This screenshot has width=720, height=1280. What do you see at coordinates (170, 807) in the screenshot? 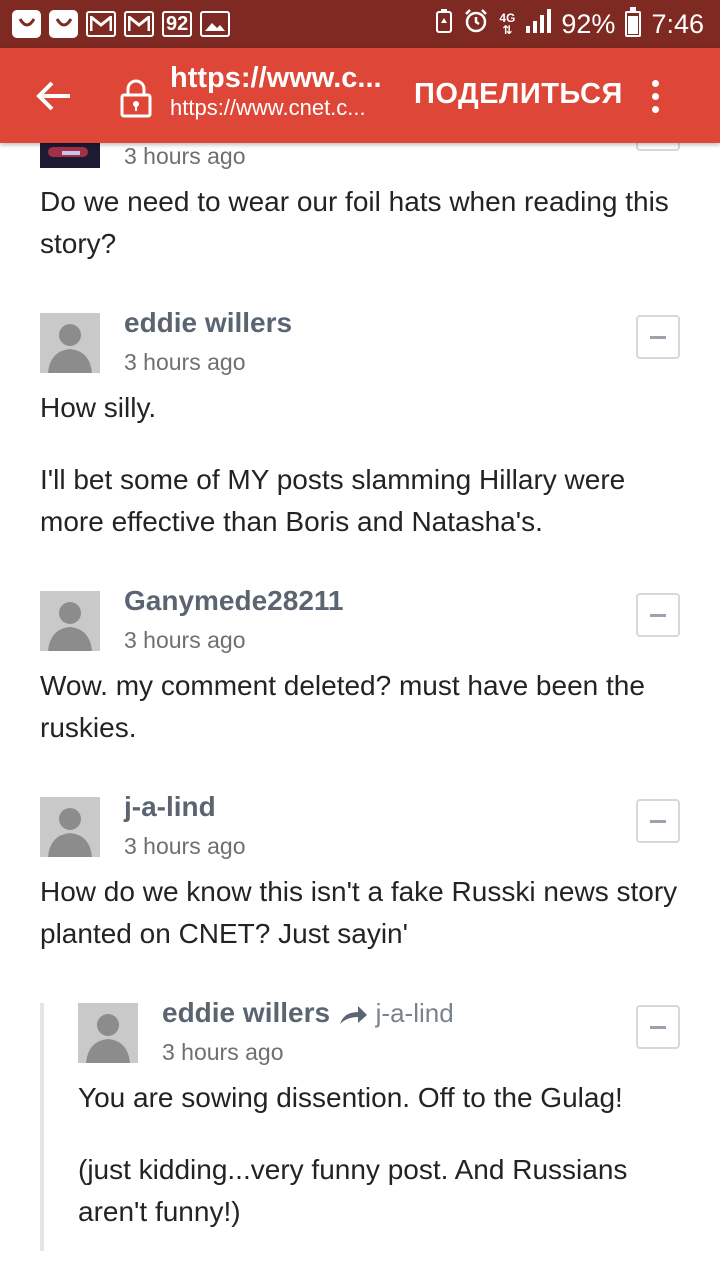
I see `comment-author: j-a-lind` at bounding box center [170, 807].